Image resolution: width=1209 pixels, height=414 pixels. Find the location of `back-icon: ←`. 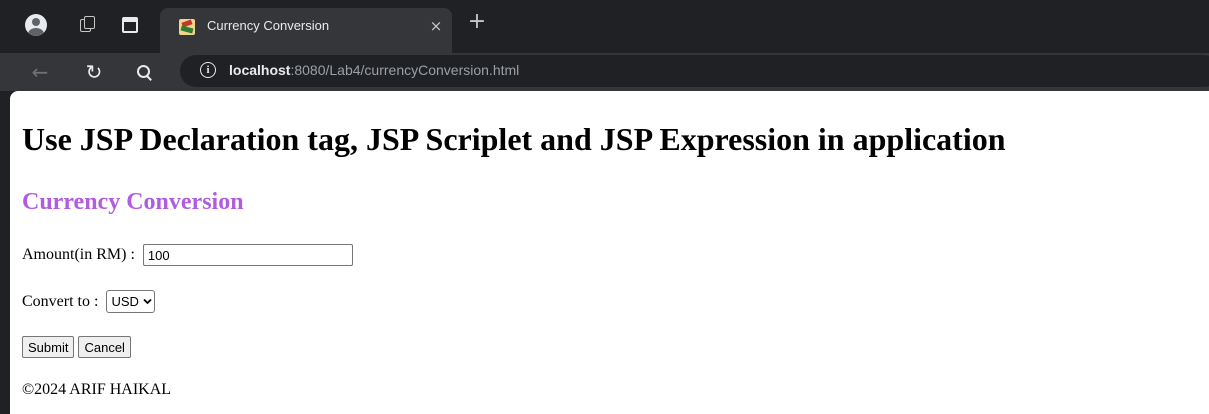

back-icon: ← is located at coordinates (40, 72).